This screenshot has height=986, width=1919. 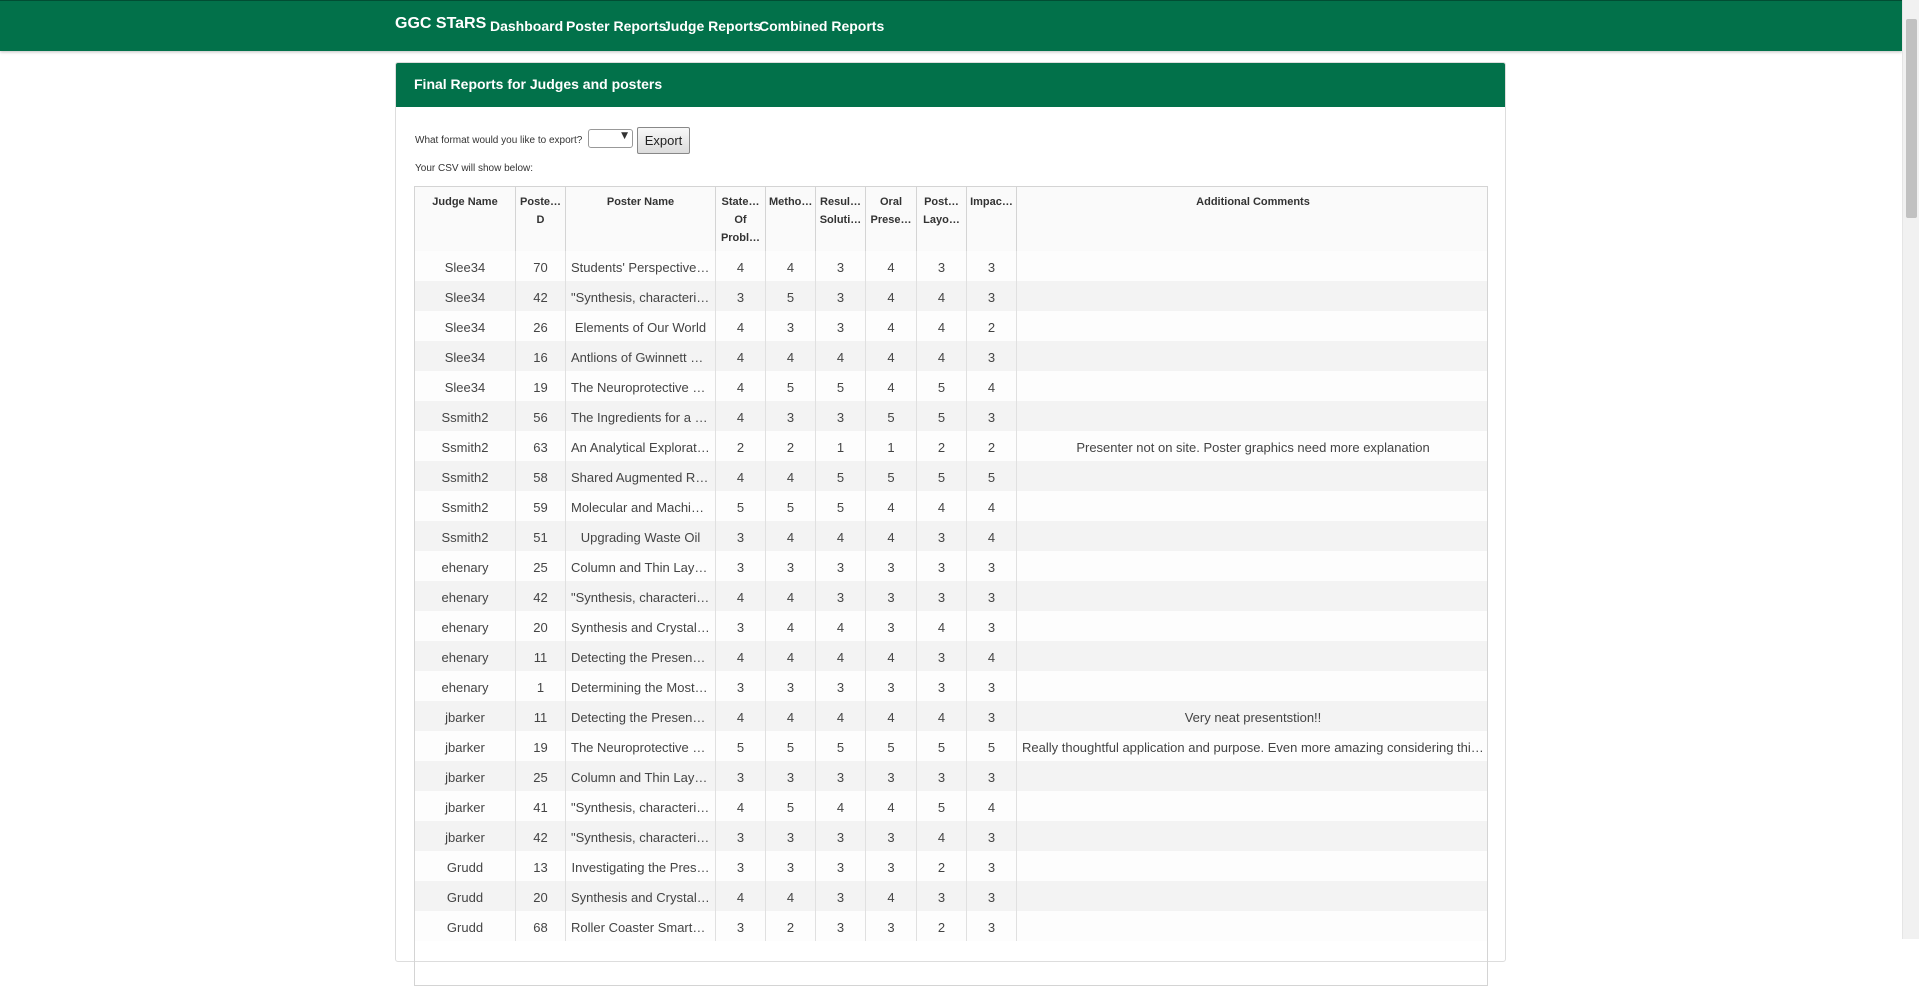 What do you see at coordinates (440, 24) in the screenshot?
I see `brand-link: GGC STaRS` at bounding box center [440, 24].